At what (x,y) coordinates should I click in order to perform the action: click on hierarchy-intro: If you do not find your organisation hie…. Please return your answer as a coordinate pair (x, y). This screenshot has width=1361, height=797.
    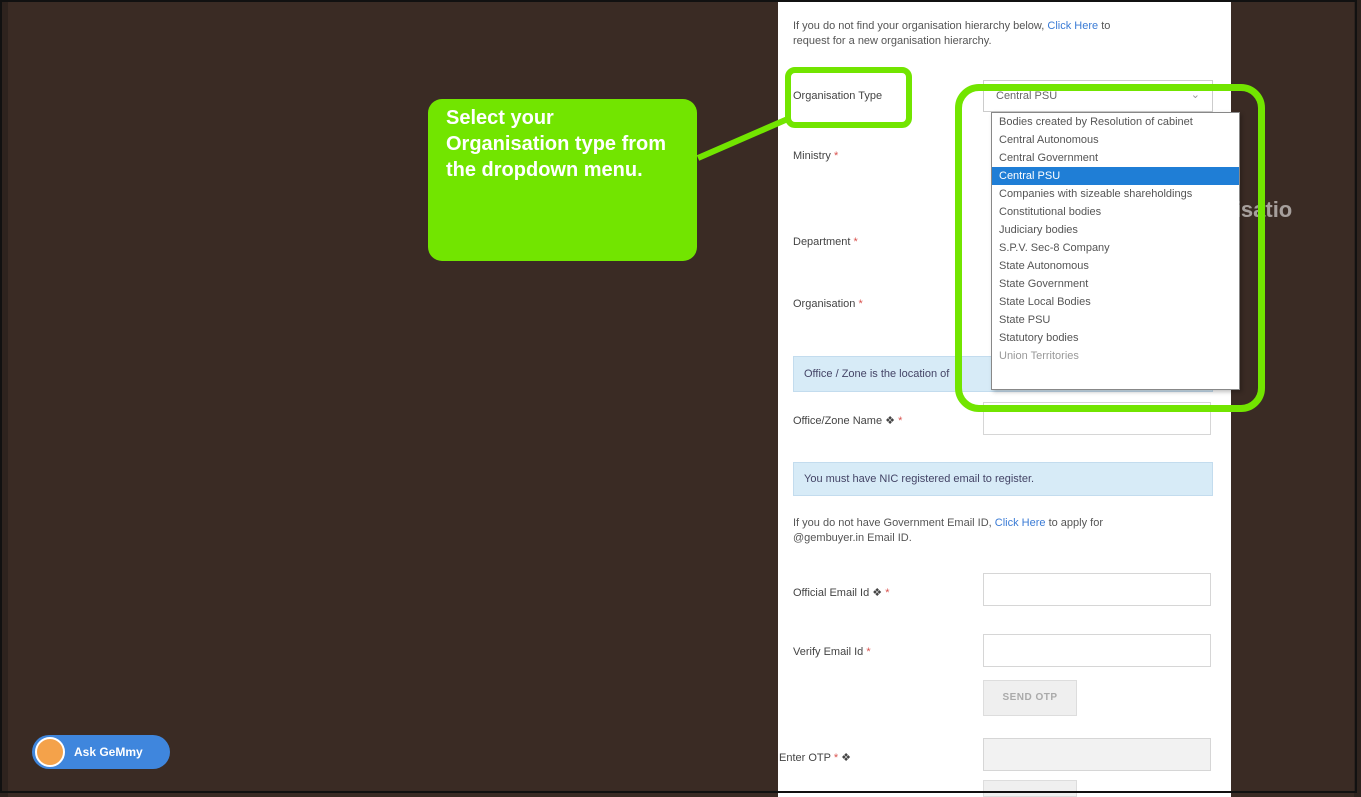
    Looking at the image, I should click on (993, 34).